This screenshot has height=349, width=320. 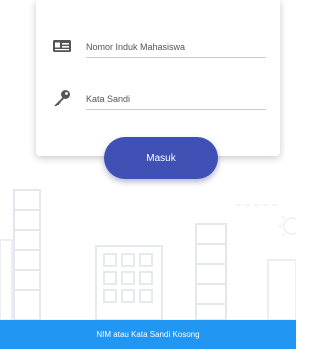 I want to click on nim-input, so click(x=176, y=47).